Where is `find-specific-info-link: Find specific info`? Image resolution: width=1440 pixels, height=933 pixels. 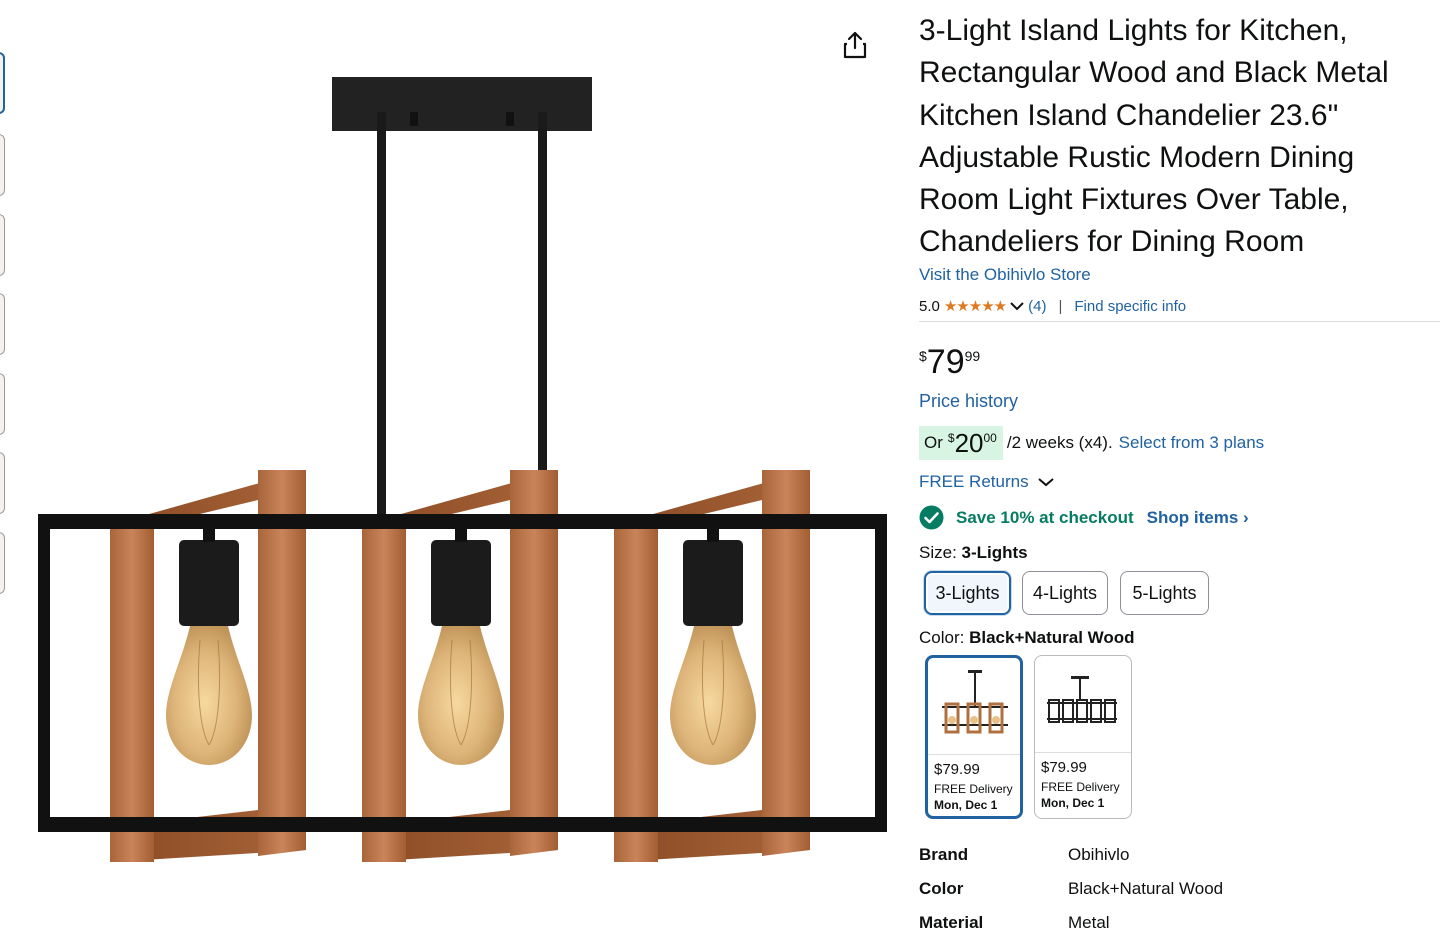 find-specific-info-link: Find specific info is located at coordinates (1130, 306).